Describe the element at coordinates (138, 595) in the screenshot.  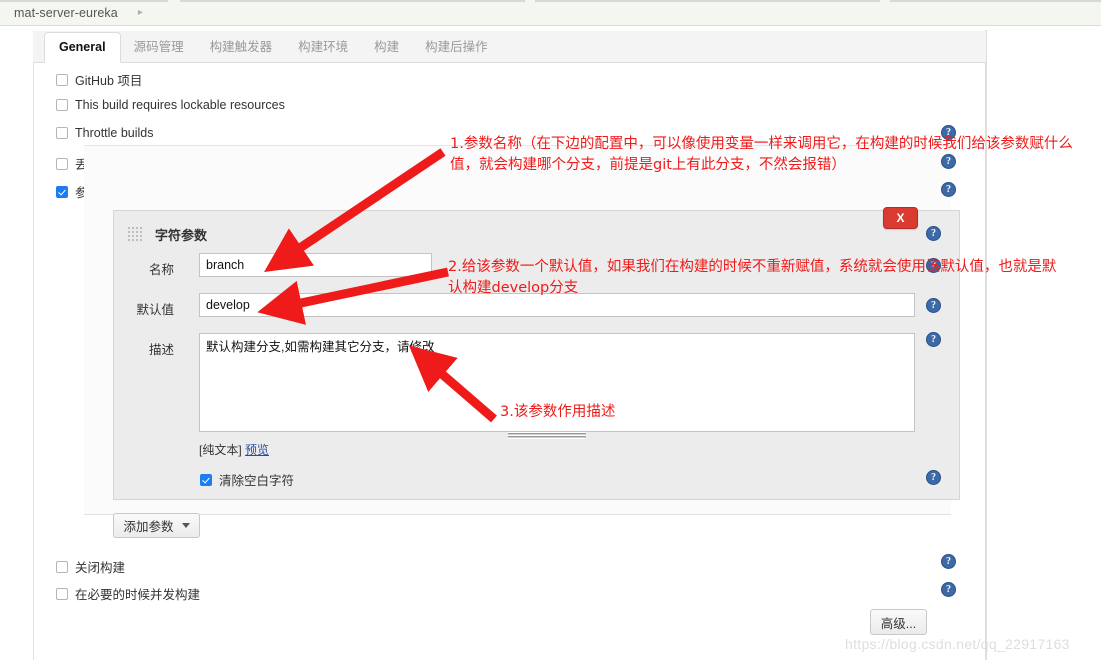
I see `checkbox-label-concurrent-build: 在必要的时候并发构建` at that location.